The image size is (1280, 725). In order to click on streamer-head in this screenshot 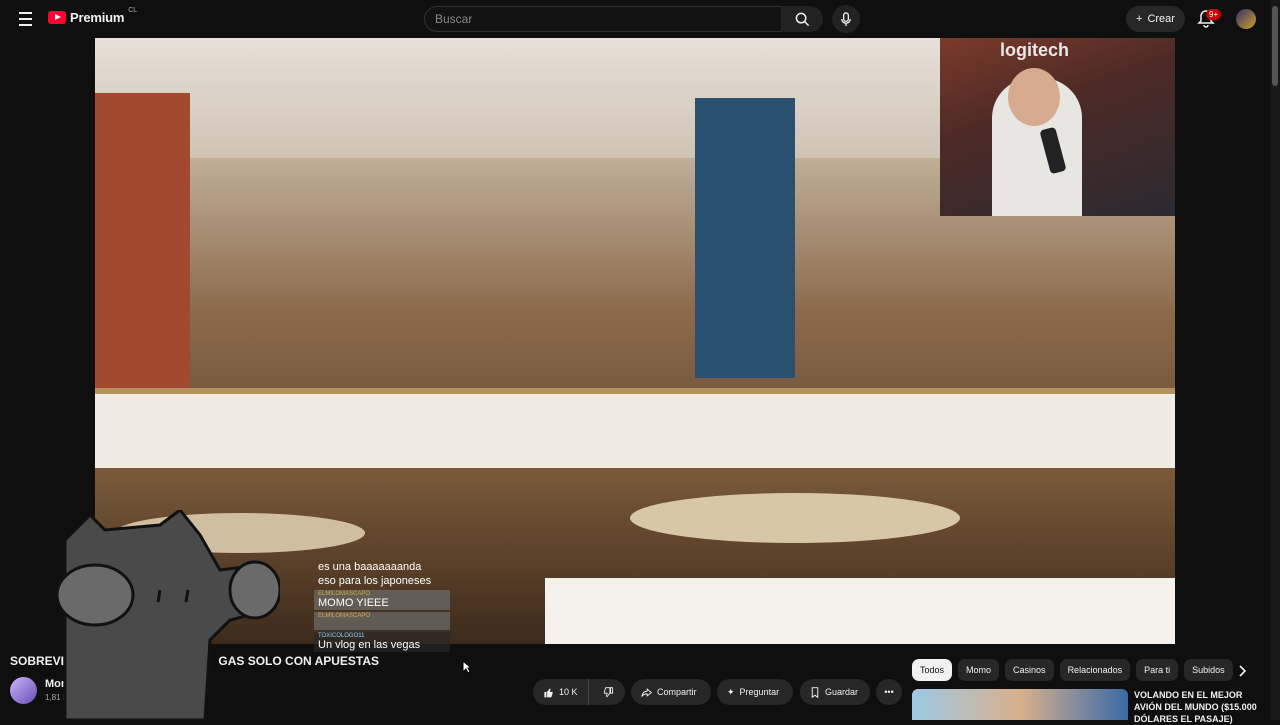, I will do `click(1034, 97)`.